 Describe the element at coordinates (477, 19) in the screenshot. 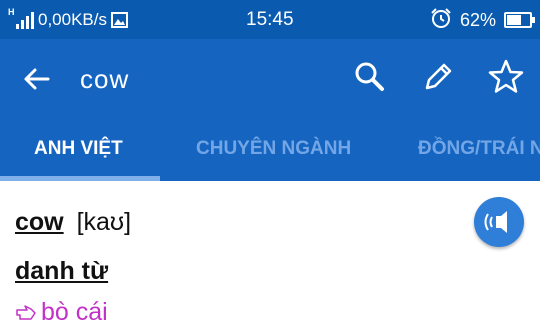

I see `battery-percent: 62%` at that location.